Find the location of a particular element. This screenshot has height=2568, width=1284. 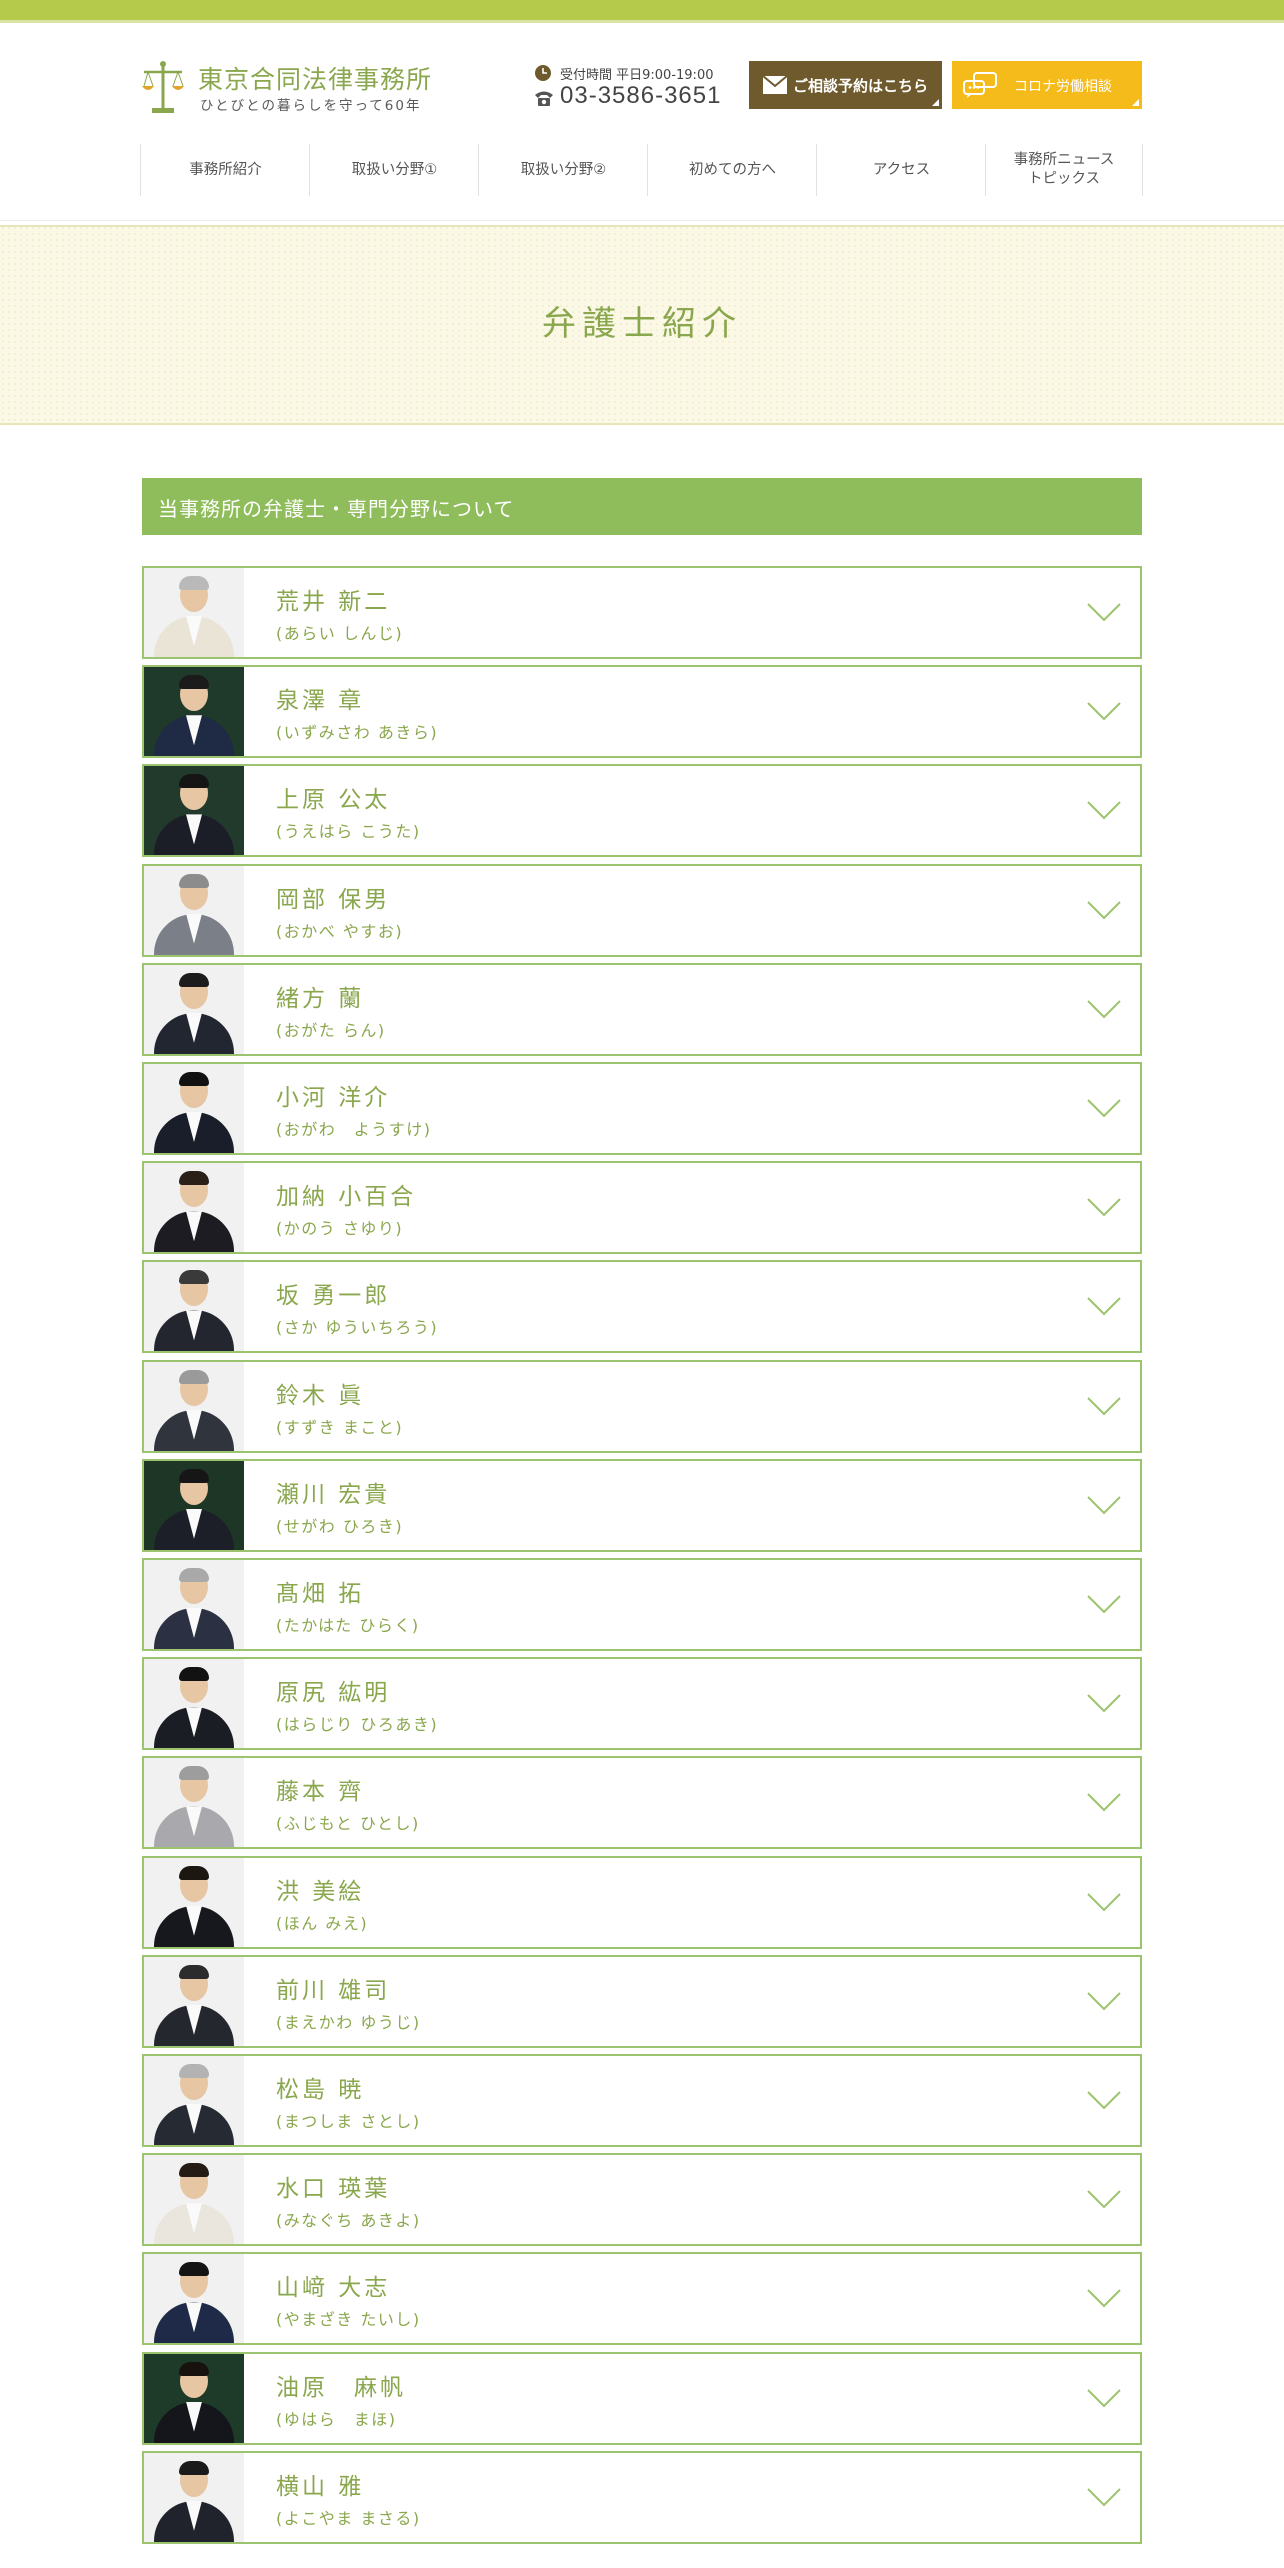

section-heading-text: 当事務所の弁護士・専門分野について is located at coordinates (336, 509).